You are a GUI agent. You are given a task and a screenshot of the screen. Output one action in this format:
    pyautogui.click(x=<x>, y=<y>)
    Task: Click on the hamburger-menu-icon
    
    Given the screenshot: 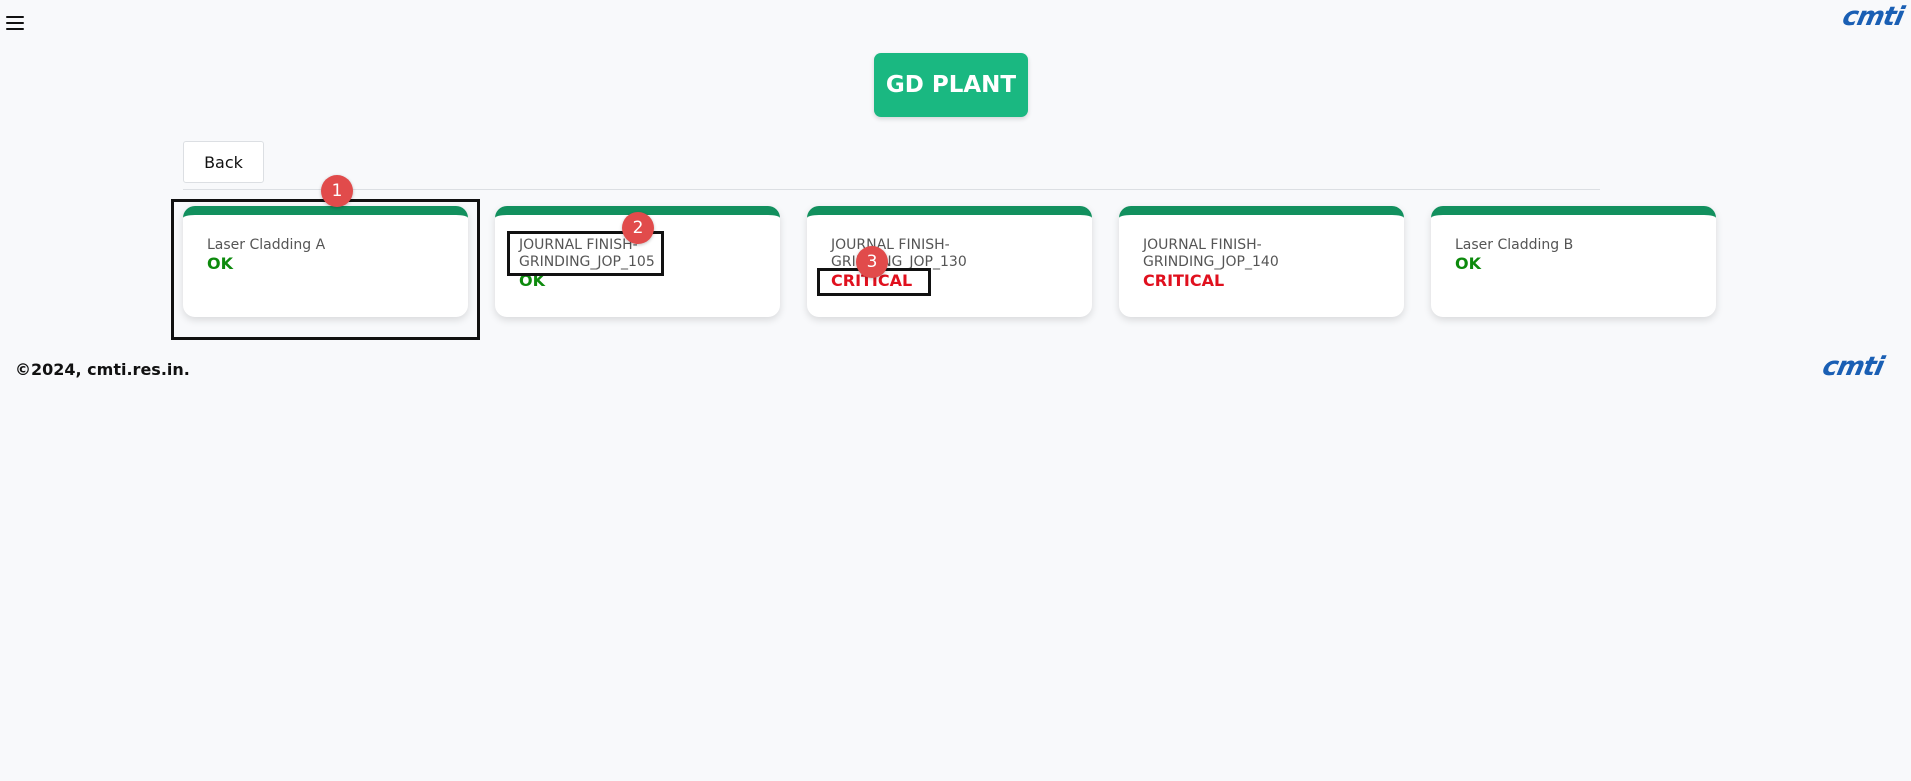 What is the action you would take?
    pyautogui.click(x=15, y=23)
    